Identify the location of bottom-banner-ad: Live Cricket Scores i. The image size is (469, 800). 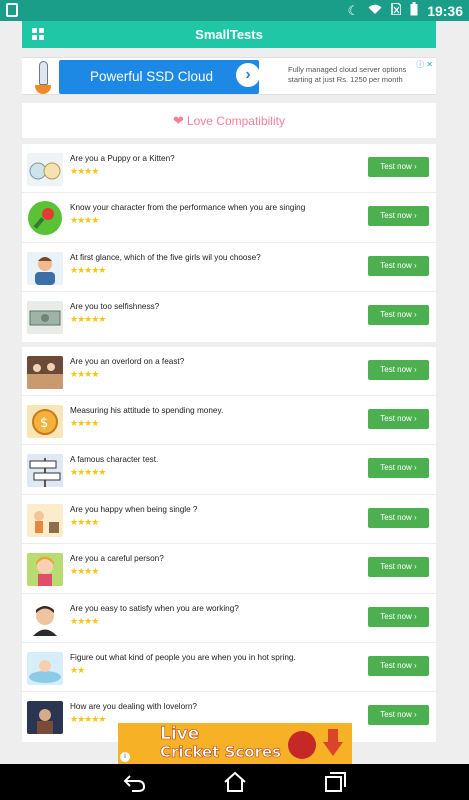
(235, 743).